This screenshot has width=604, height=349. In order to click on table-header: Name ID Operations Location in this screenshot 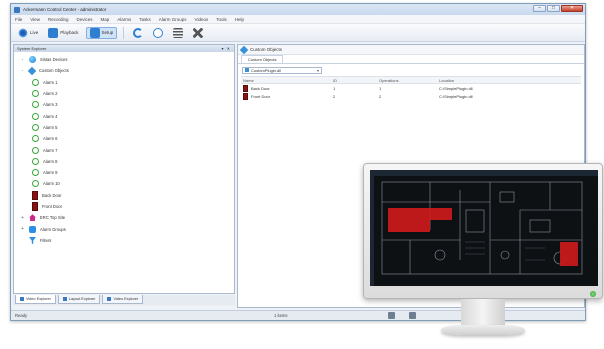, I will do `click(411, 80)`.